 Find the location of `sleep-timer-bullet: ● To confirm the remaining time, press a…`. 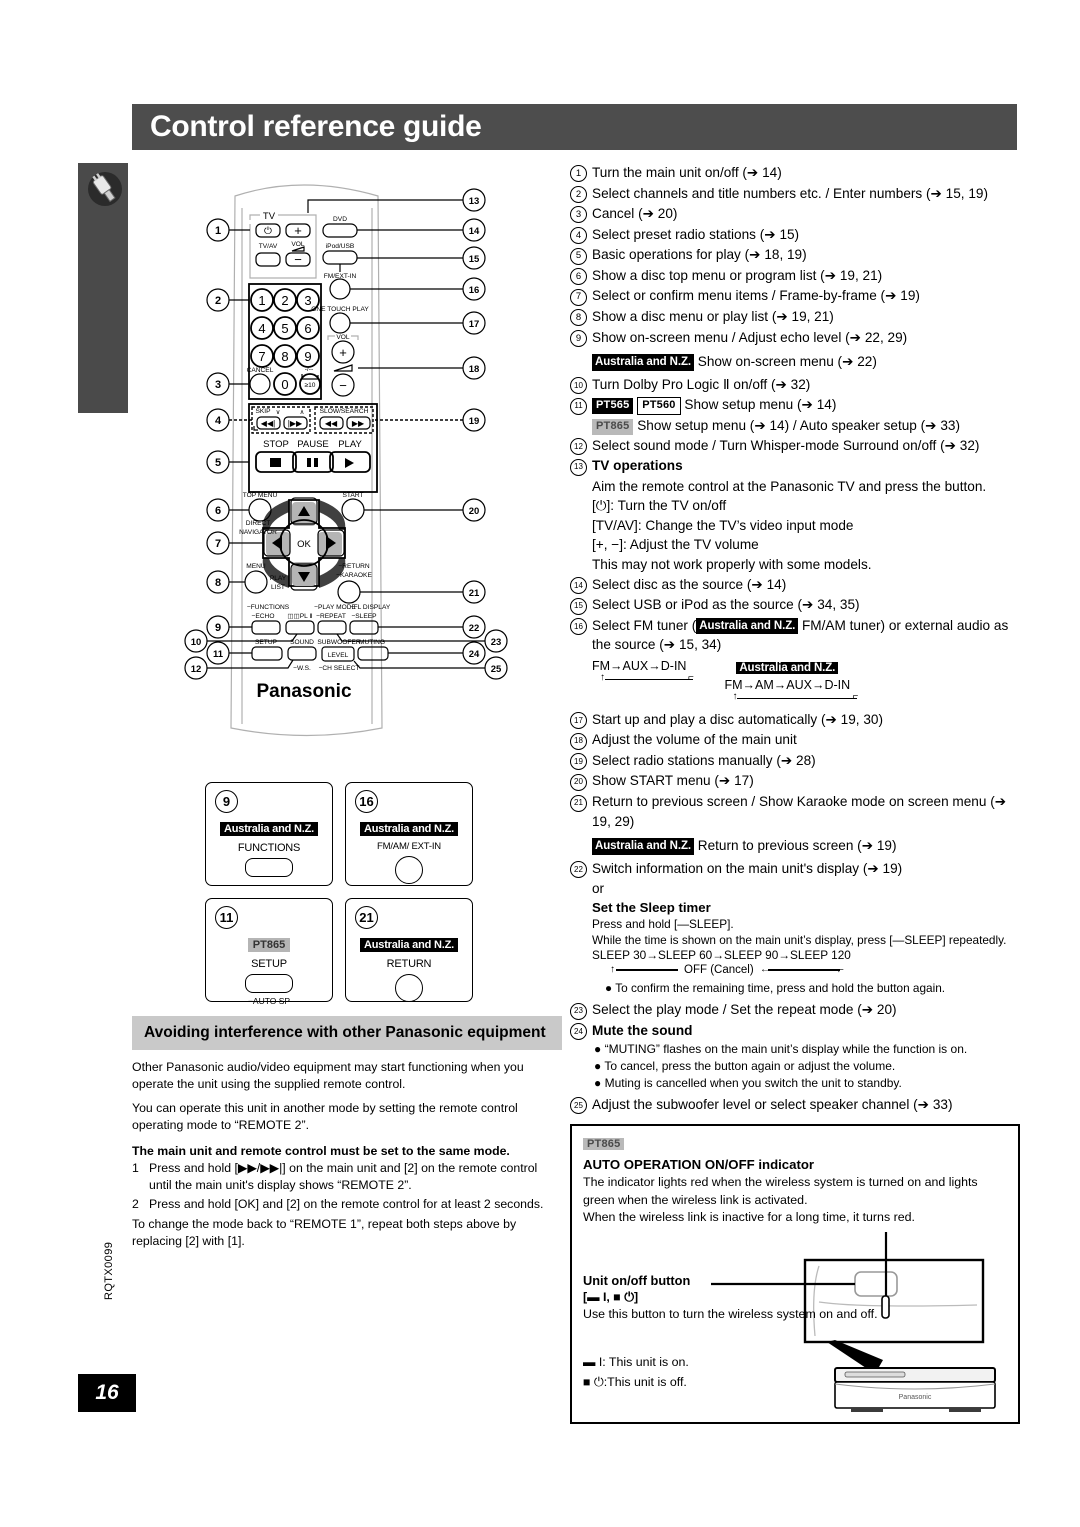

sleep-timer-bullet: ● To confirm the remaining time, press a… is located at coordinates (806, 989).